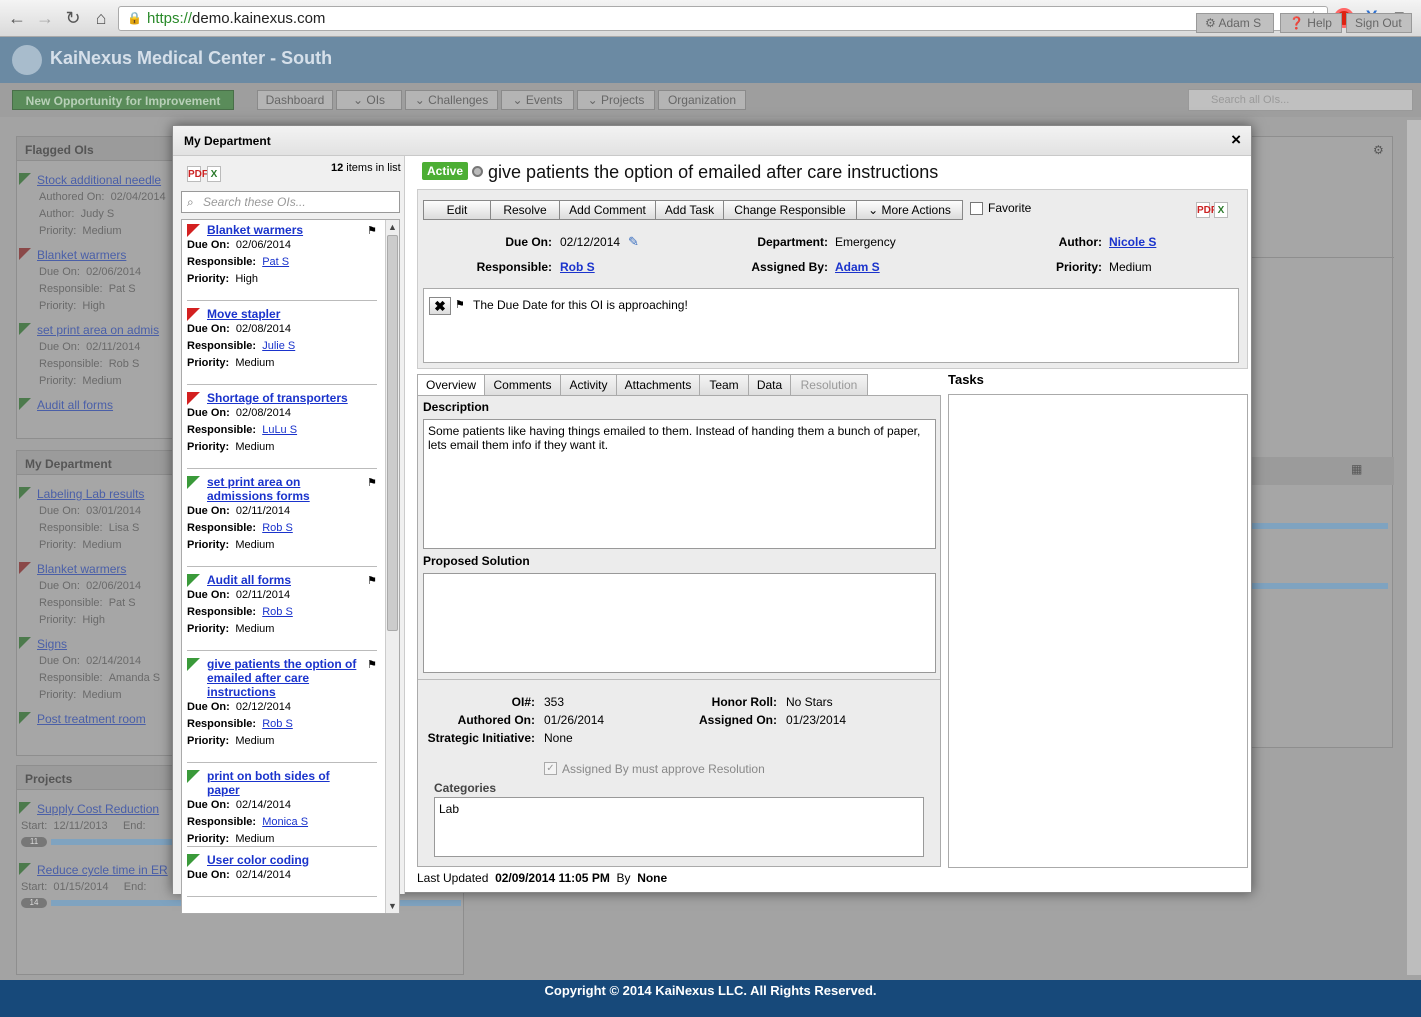  I want to click on forward-icon: →, so click(45, 18).